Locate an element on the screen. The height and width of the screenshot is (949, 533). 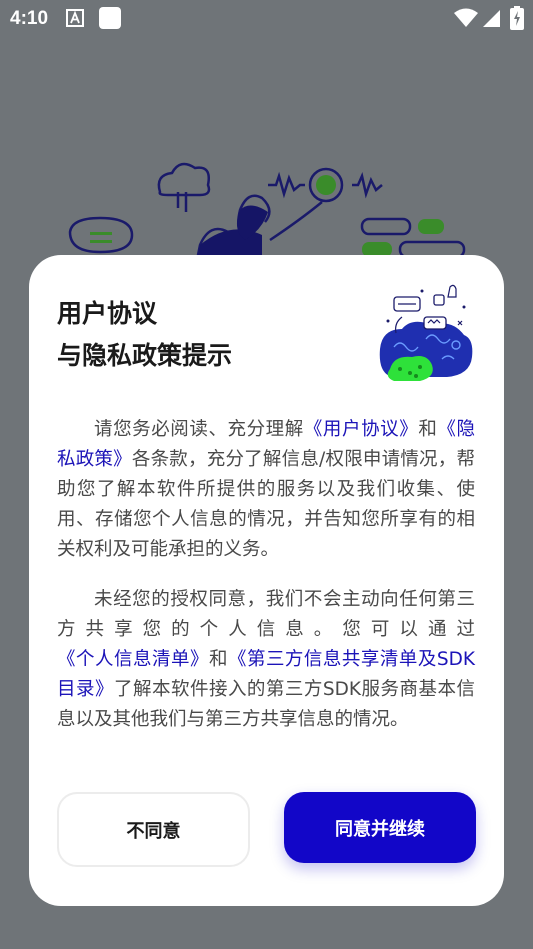
personal-info-list-link: 《个人信息清单》 is located at coordinates (133, 659).